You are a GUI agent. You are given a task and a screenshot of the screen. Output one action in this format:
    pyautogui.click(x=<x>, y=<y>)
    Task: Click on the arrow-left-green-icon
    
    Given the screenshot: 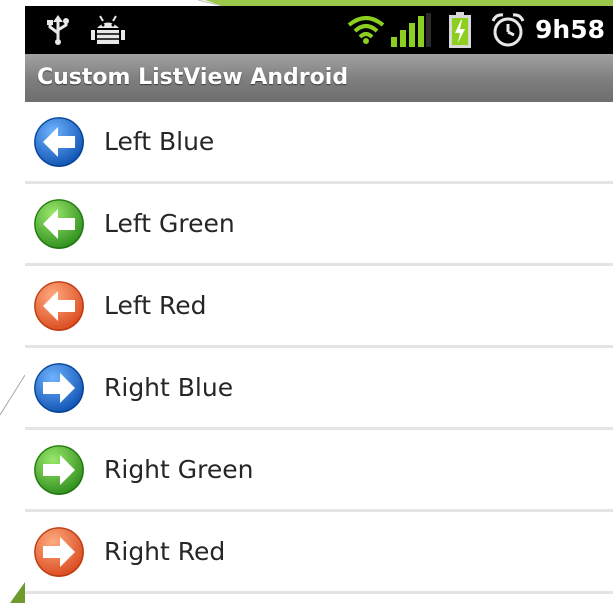 What is the action you would take?
    pyautogui.click(x=59, y=224)
    